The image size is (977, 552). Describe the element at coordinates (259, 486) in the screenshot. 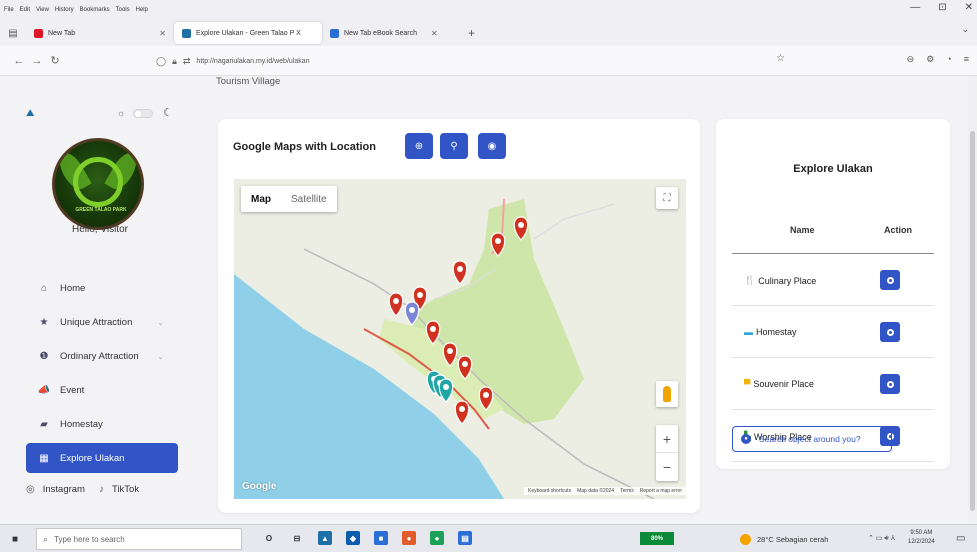

I see `google-logo: Google` at that location.